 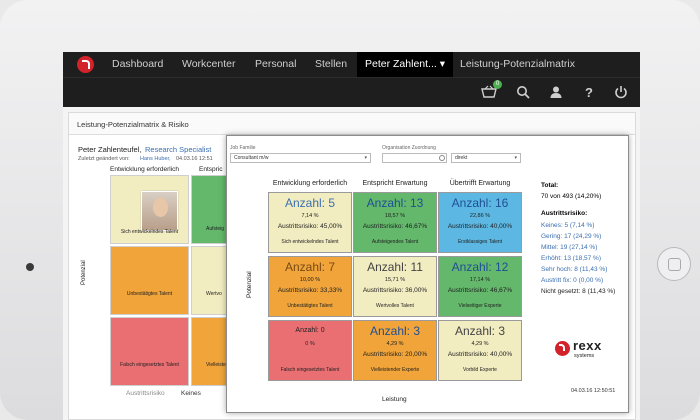 What do you see at coordinates (178, 149) in the screenshot?
I see `person-role-link: Research Specialist` at bounding box center [178, 149].